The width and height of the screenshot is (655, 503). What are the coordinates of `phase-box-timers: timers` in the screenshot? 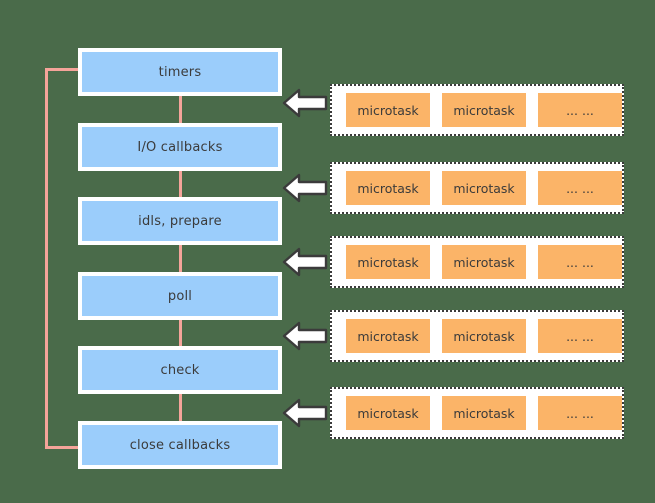 It's located at (180, 72).